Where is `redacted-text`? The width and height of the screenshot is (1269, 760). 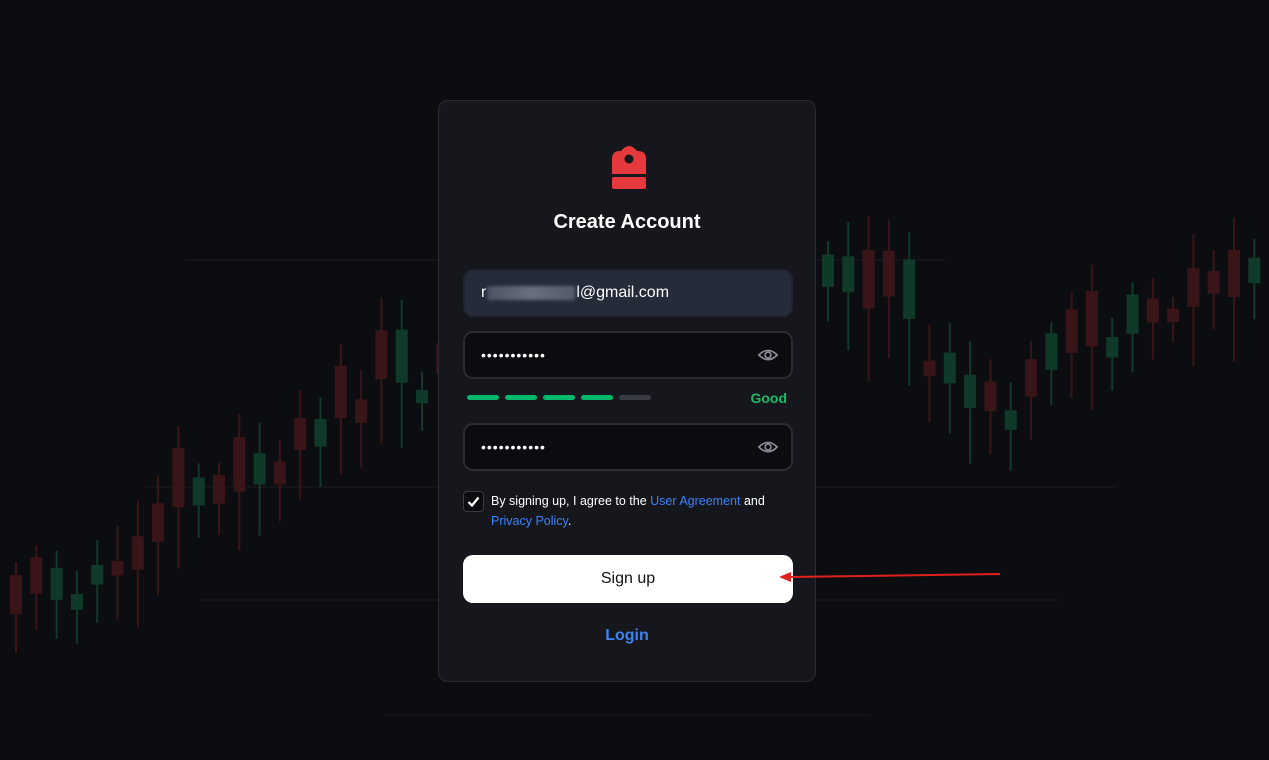
redacted-text is located at coordinates (531, 293).